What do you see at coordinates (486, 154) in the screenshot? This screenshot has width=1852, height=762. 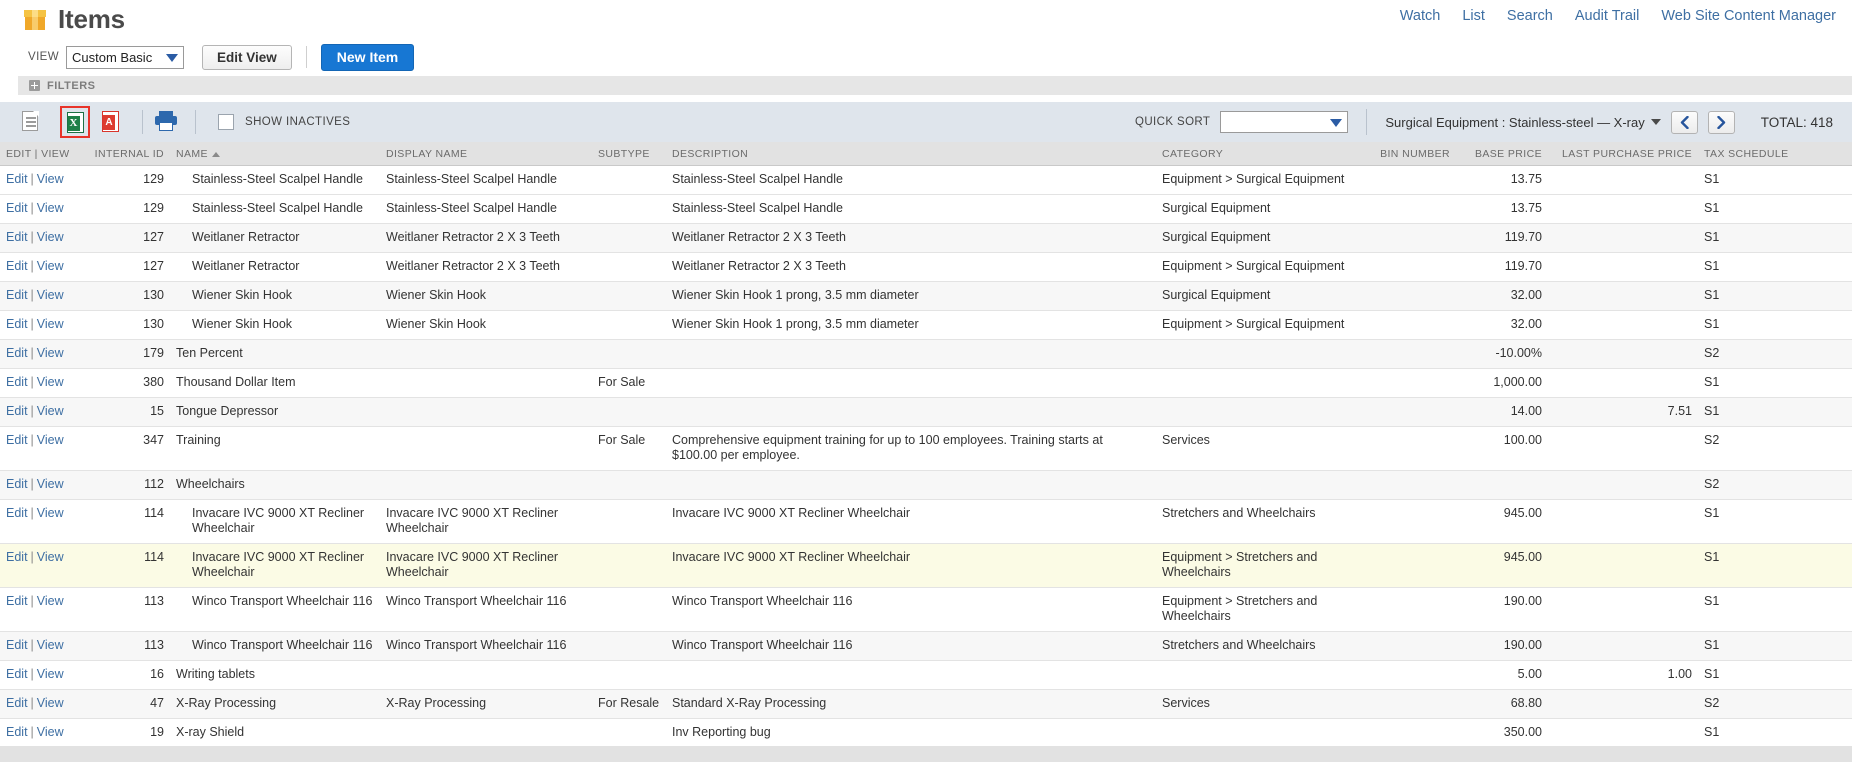 I see `column-header-display_name: DISPLAY NAME` at bounding box center [486, 154].